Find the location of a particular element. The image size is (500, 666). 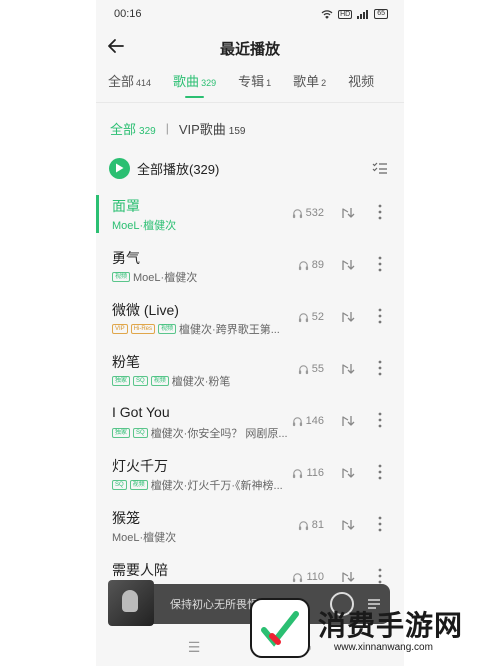

play-all-label: 全部播放(329) is located at coordinates (178, 169).